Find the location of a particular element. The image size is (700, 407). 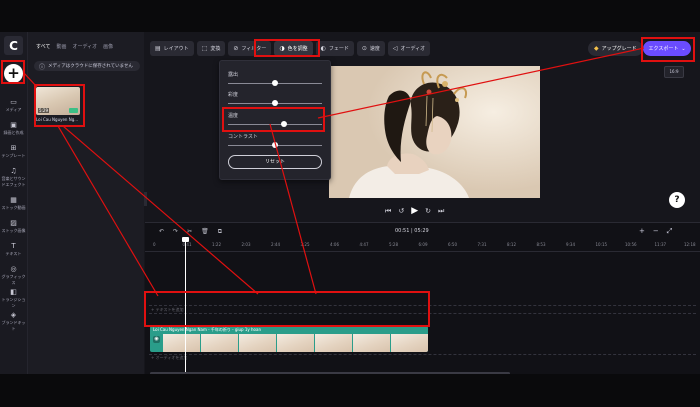

aspect-ratio-button: 16:9 is located at coordinates (674, 72).